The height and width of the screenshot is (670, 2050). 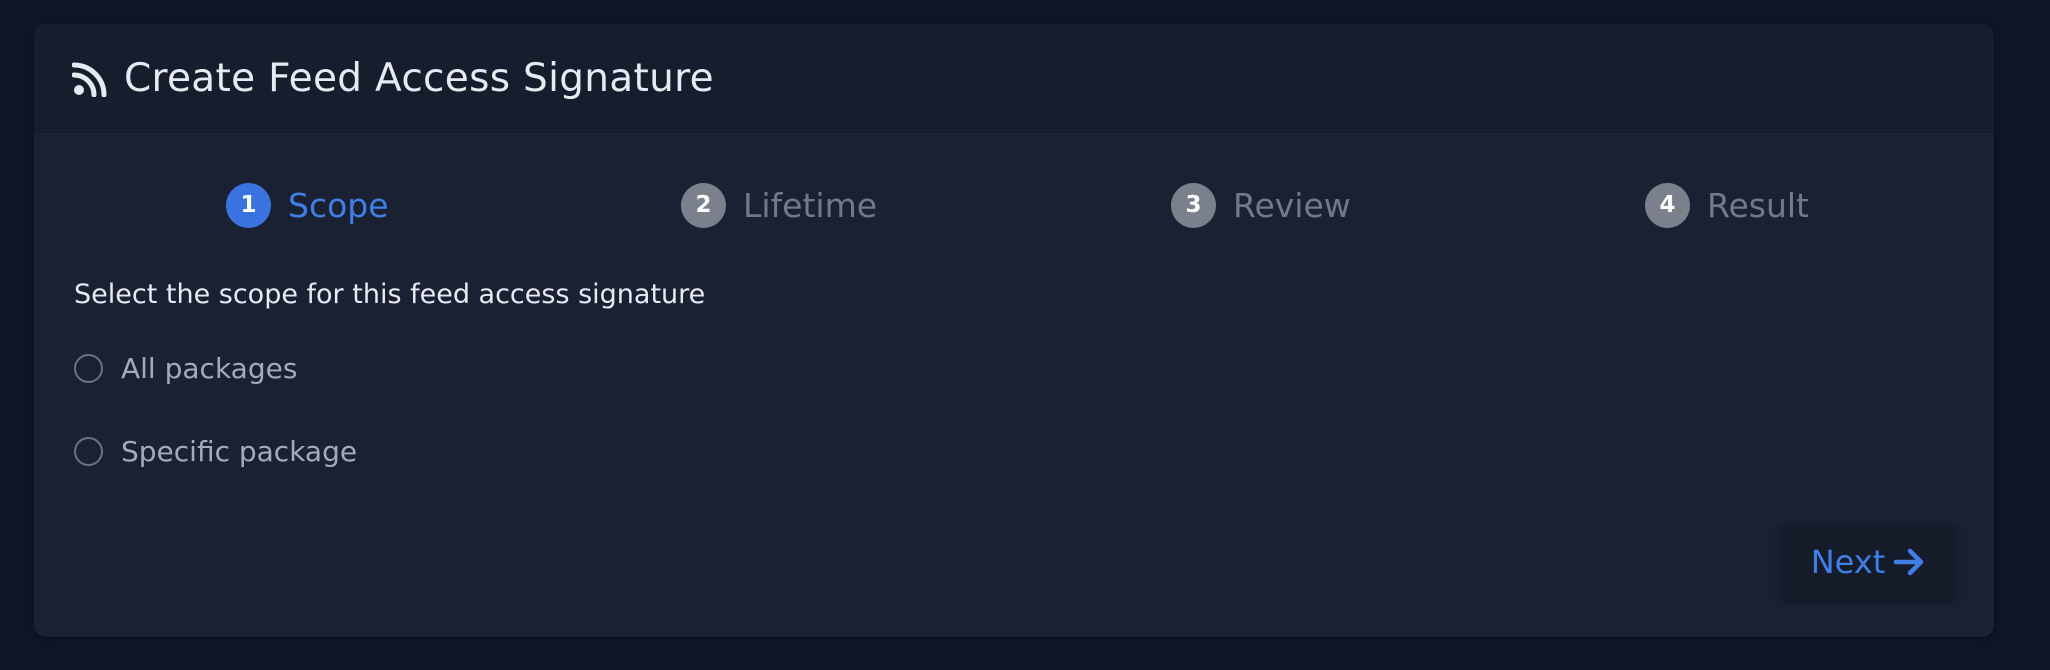 I want to click on stepper: 1 Scope 2 Lifetime 3 Review 4 Result, so click(x=1014, y=205).